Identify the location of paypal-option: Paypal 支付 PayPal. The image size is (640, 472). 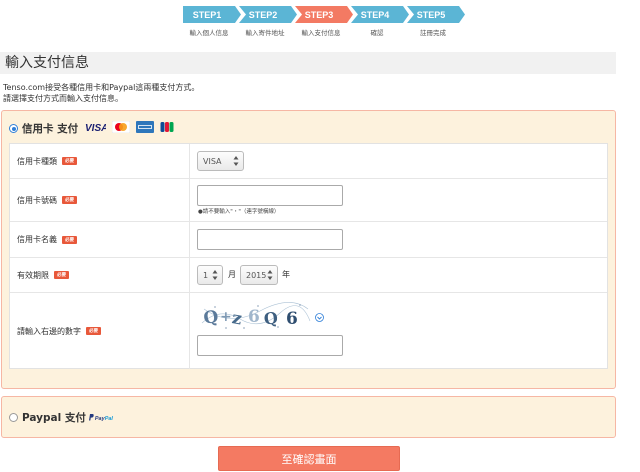
(61, 417).